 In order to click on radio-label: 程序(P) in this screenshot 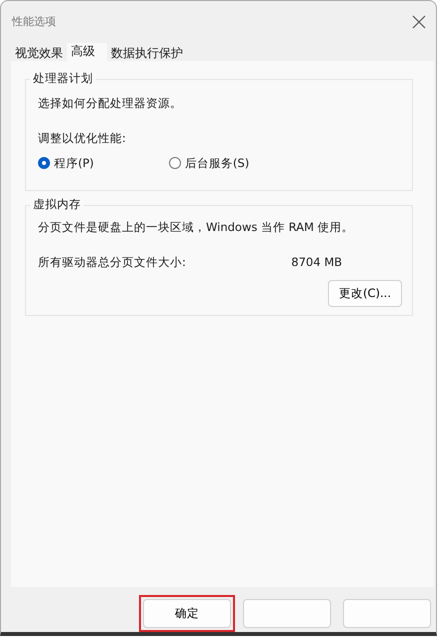, I will do `click(74, 163)`.